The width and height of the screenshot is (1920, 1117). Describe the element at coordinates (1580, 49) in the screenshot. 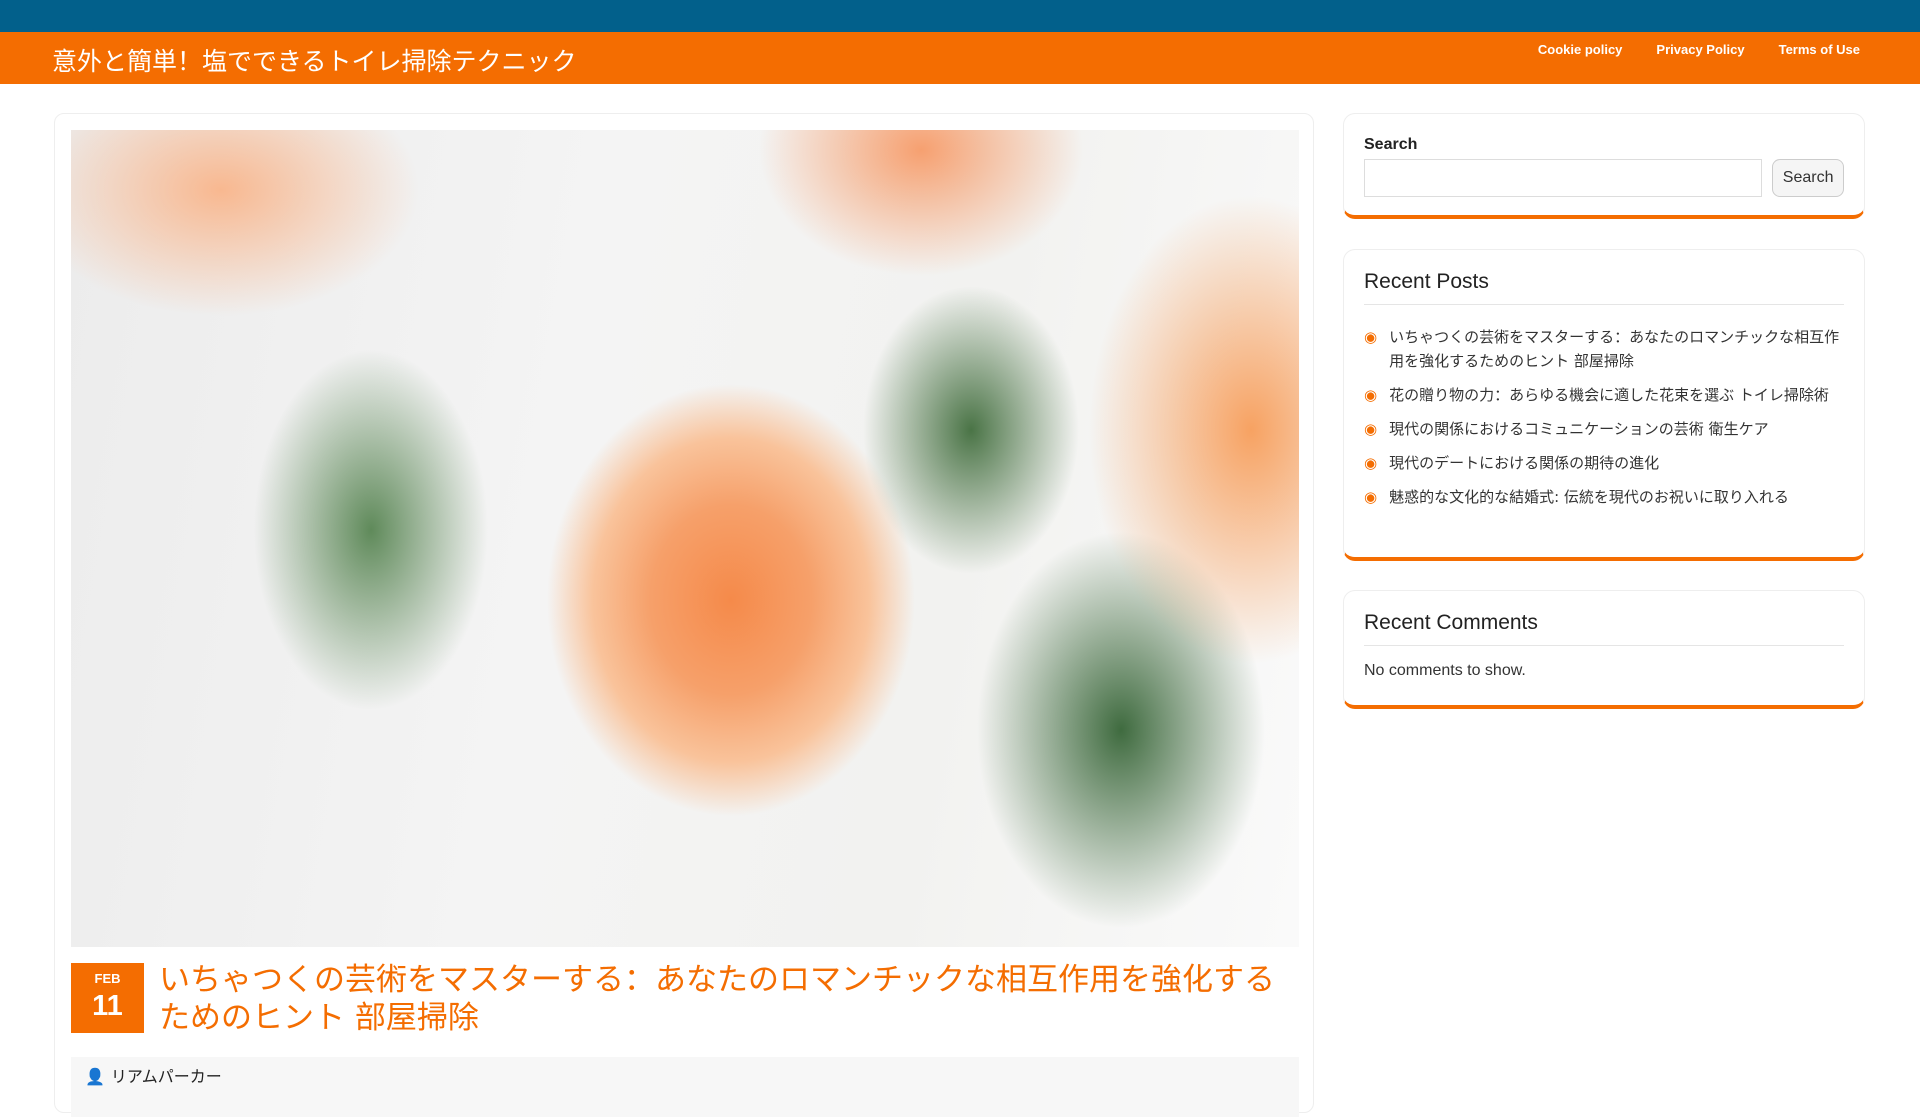

I see `nav-cookie-policy: Cookie policy` at that location.